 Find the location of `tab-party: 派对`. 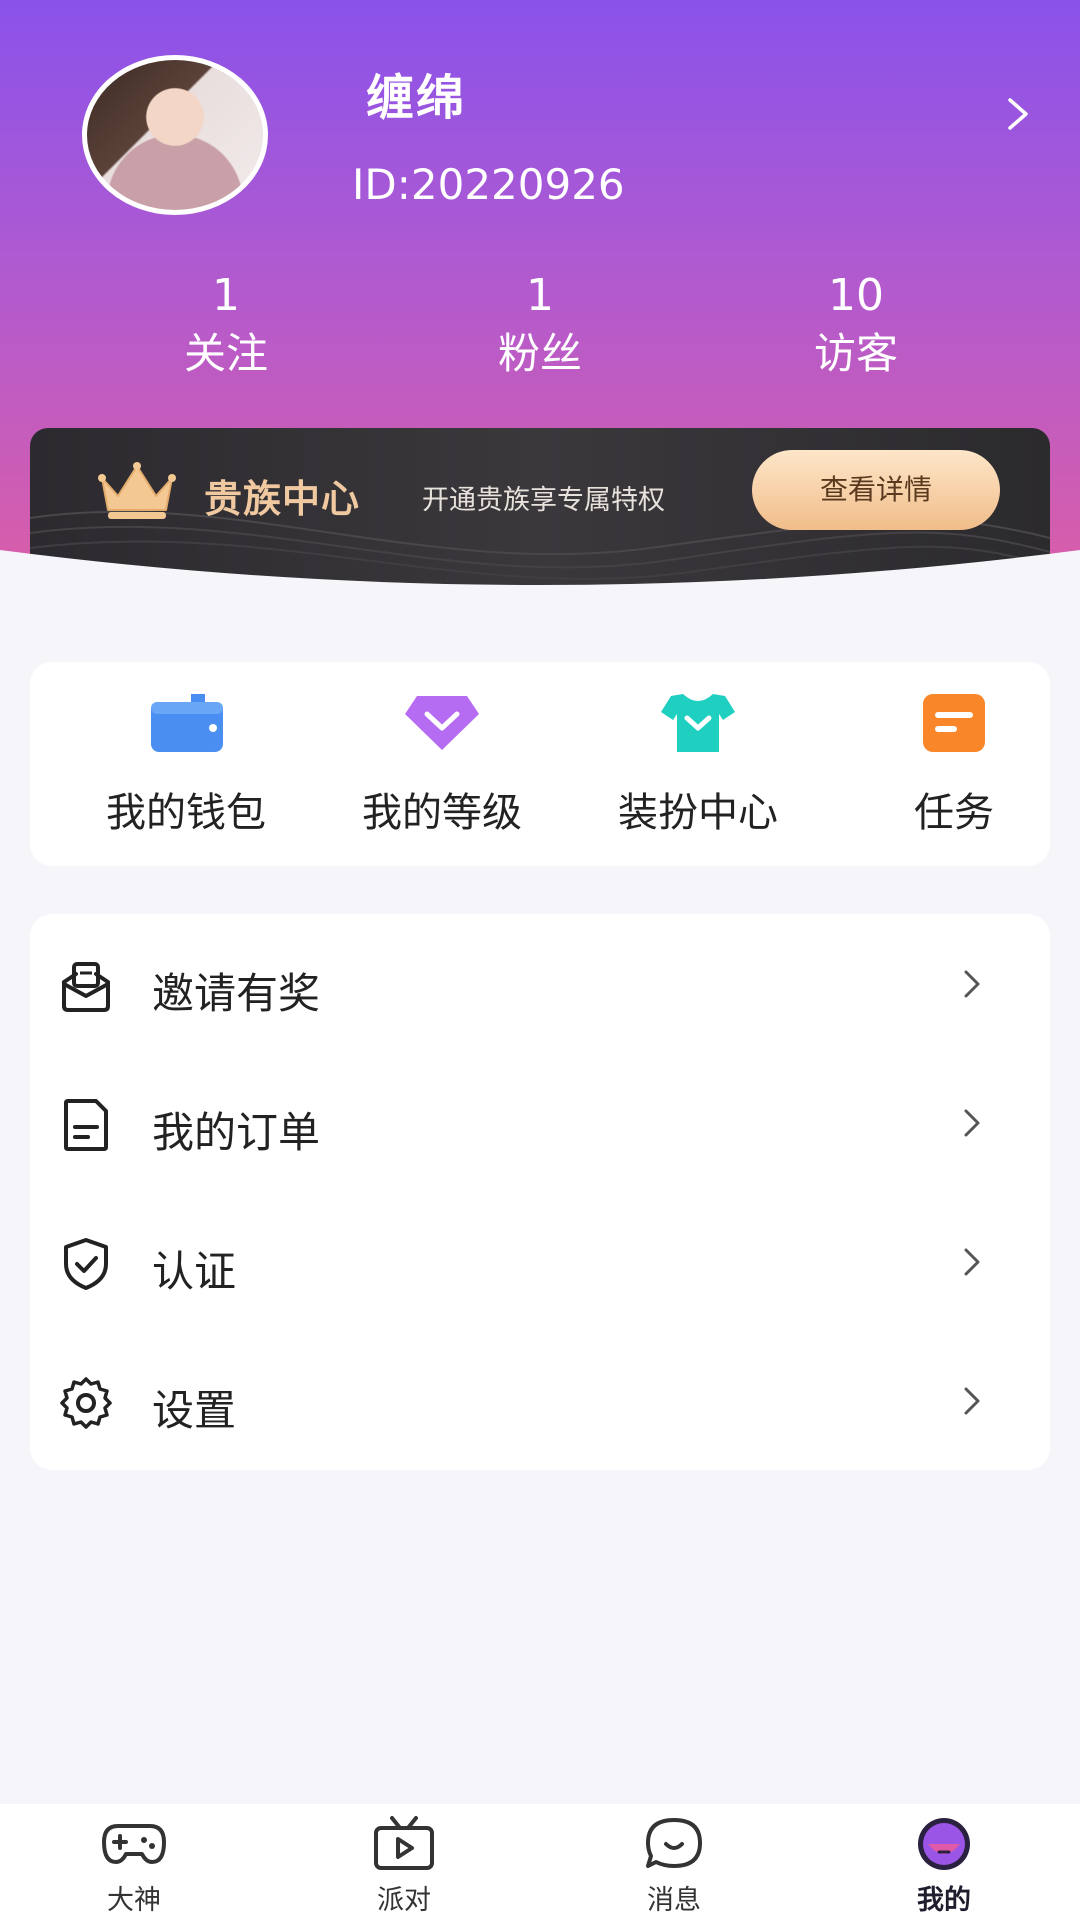

tab-party: 派对 is located at coordinates (404, 1866).